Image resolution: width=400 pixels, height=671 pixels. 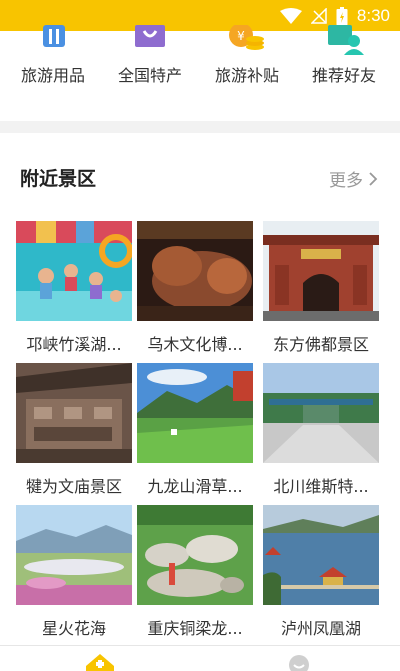 I want to click on quick-entry-travel-goods: 旅游用品, so click(x=53, y=73).